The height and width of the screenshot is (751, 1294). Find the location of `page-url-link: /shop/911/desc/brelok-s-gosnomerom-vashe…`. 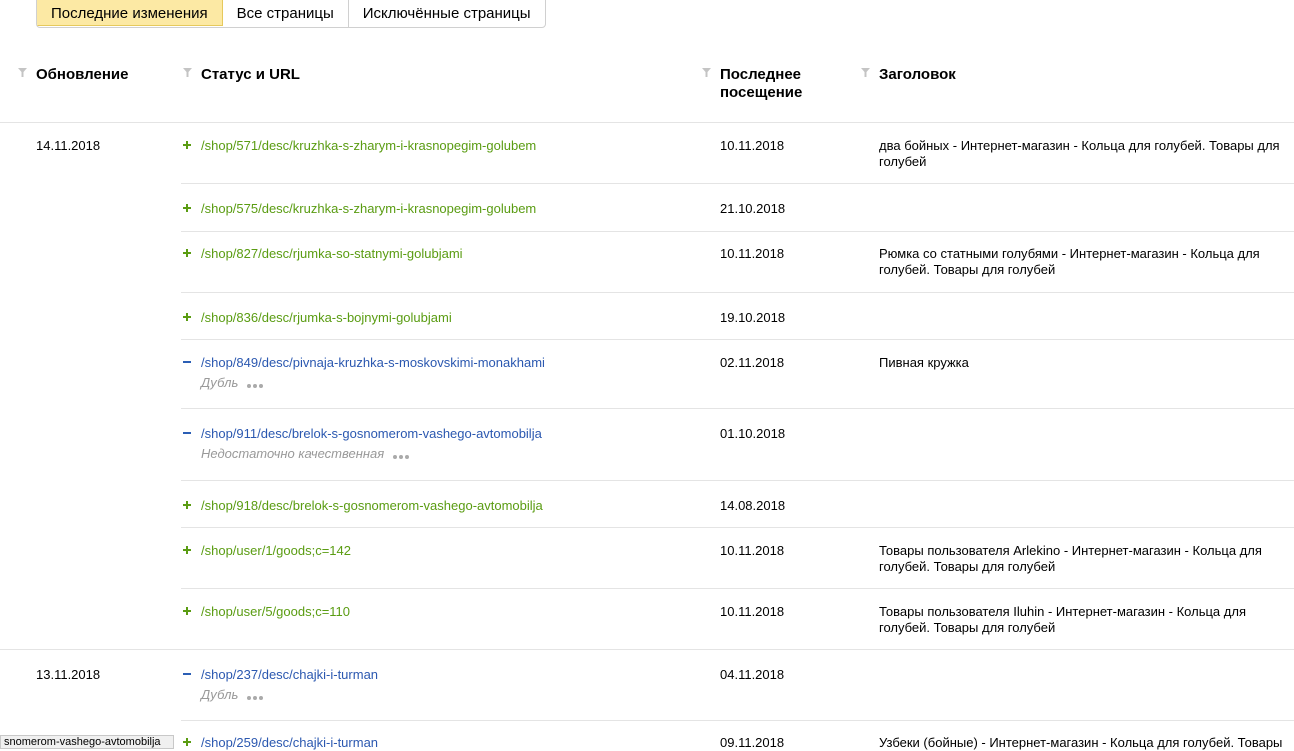

page-url-link: /shop/911/desc/brelok-s-gosnomerom-vashe… is located at coordinates (371, 433).